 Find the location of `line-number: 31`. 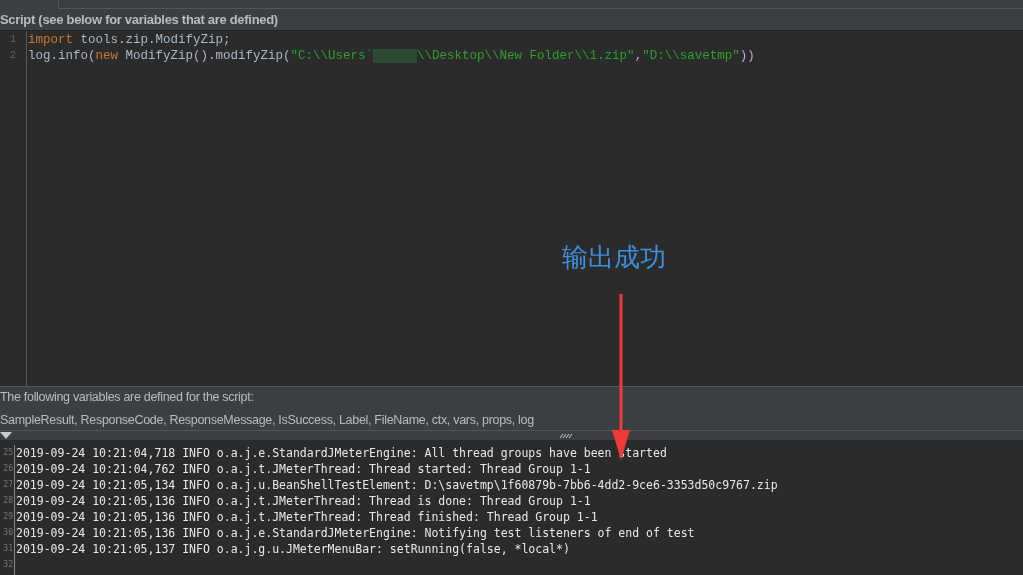

line-number: 31 is located at coordinates (8, 549).